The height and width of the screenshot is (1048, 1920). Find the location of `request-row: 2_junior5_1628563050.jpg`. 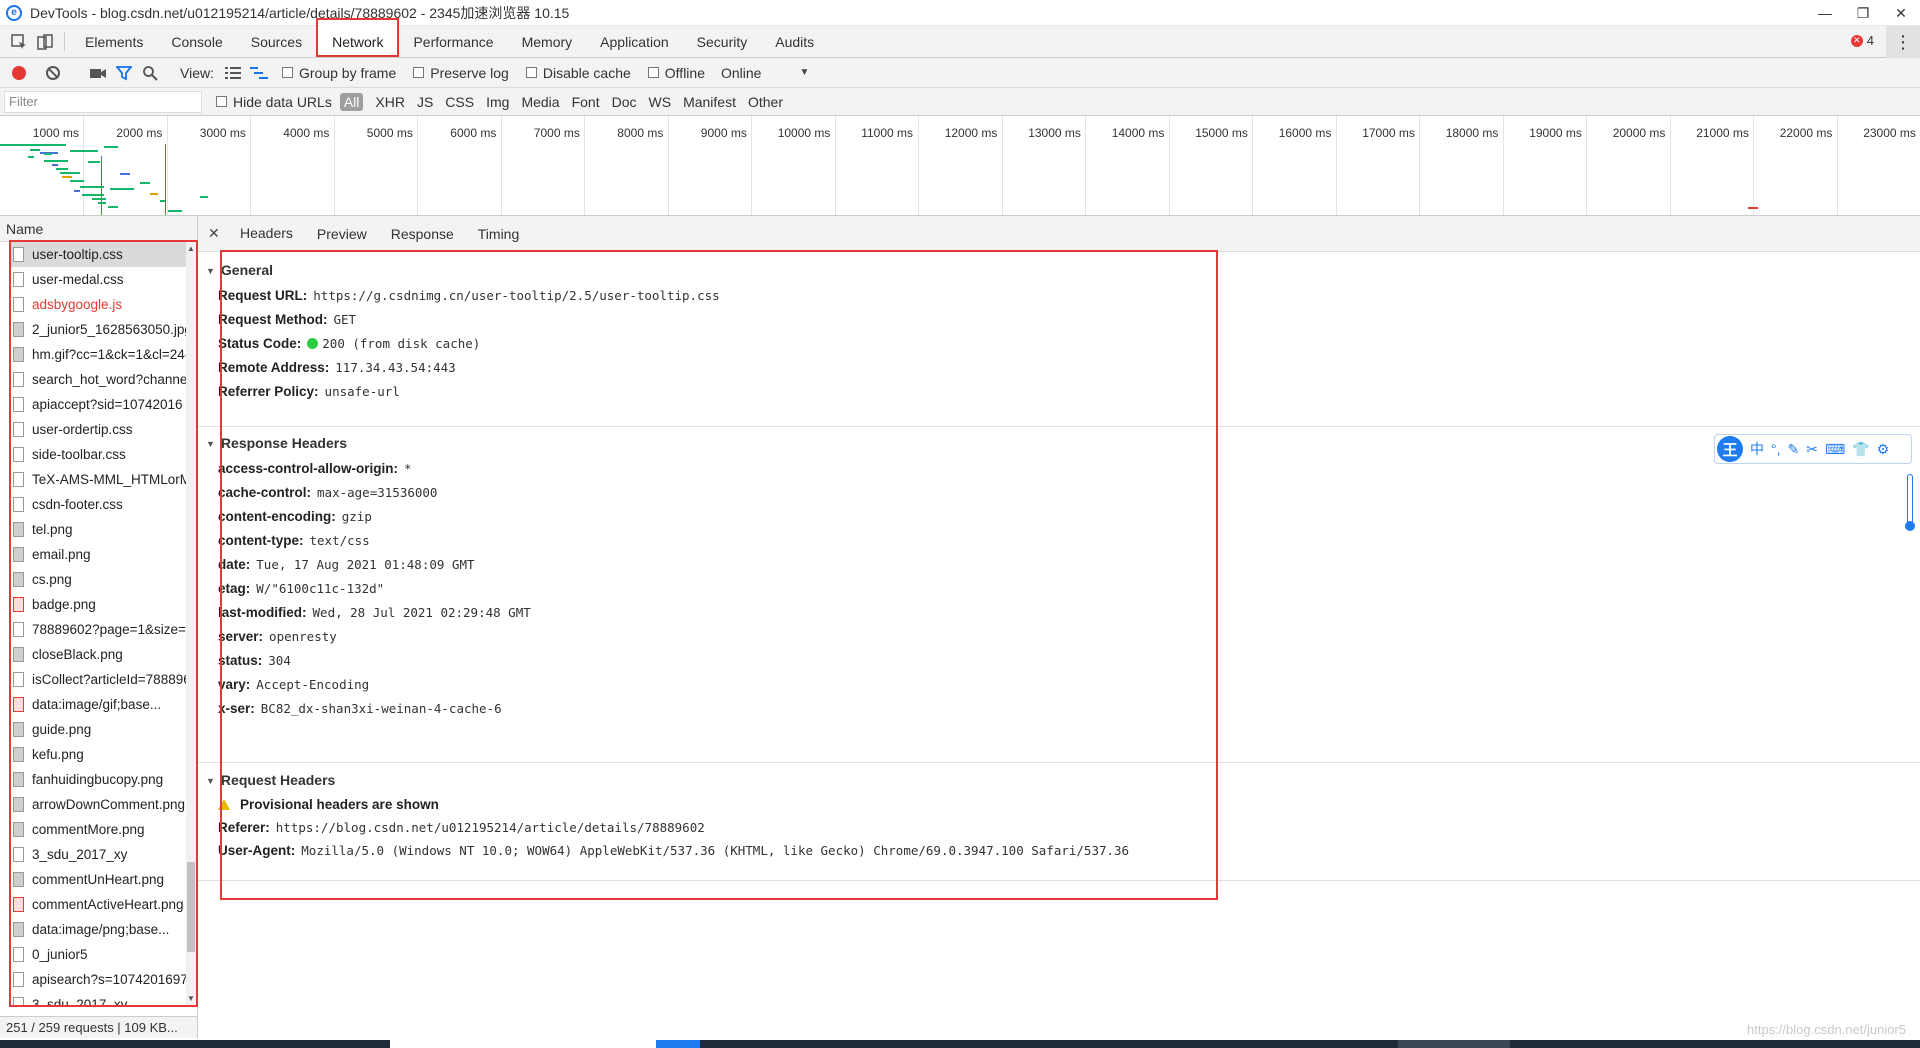

request-row: 2_junior5_1628563050.jpg is located at coordinates (99, 329).